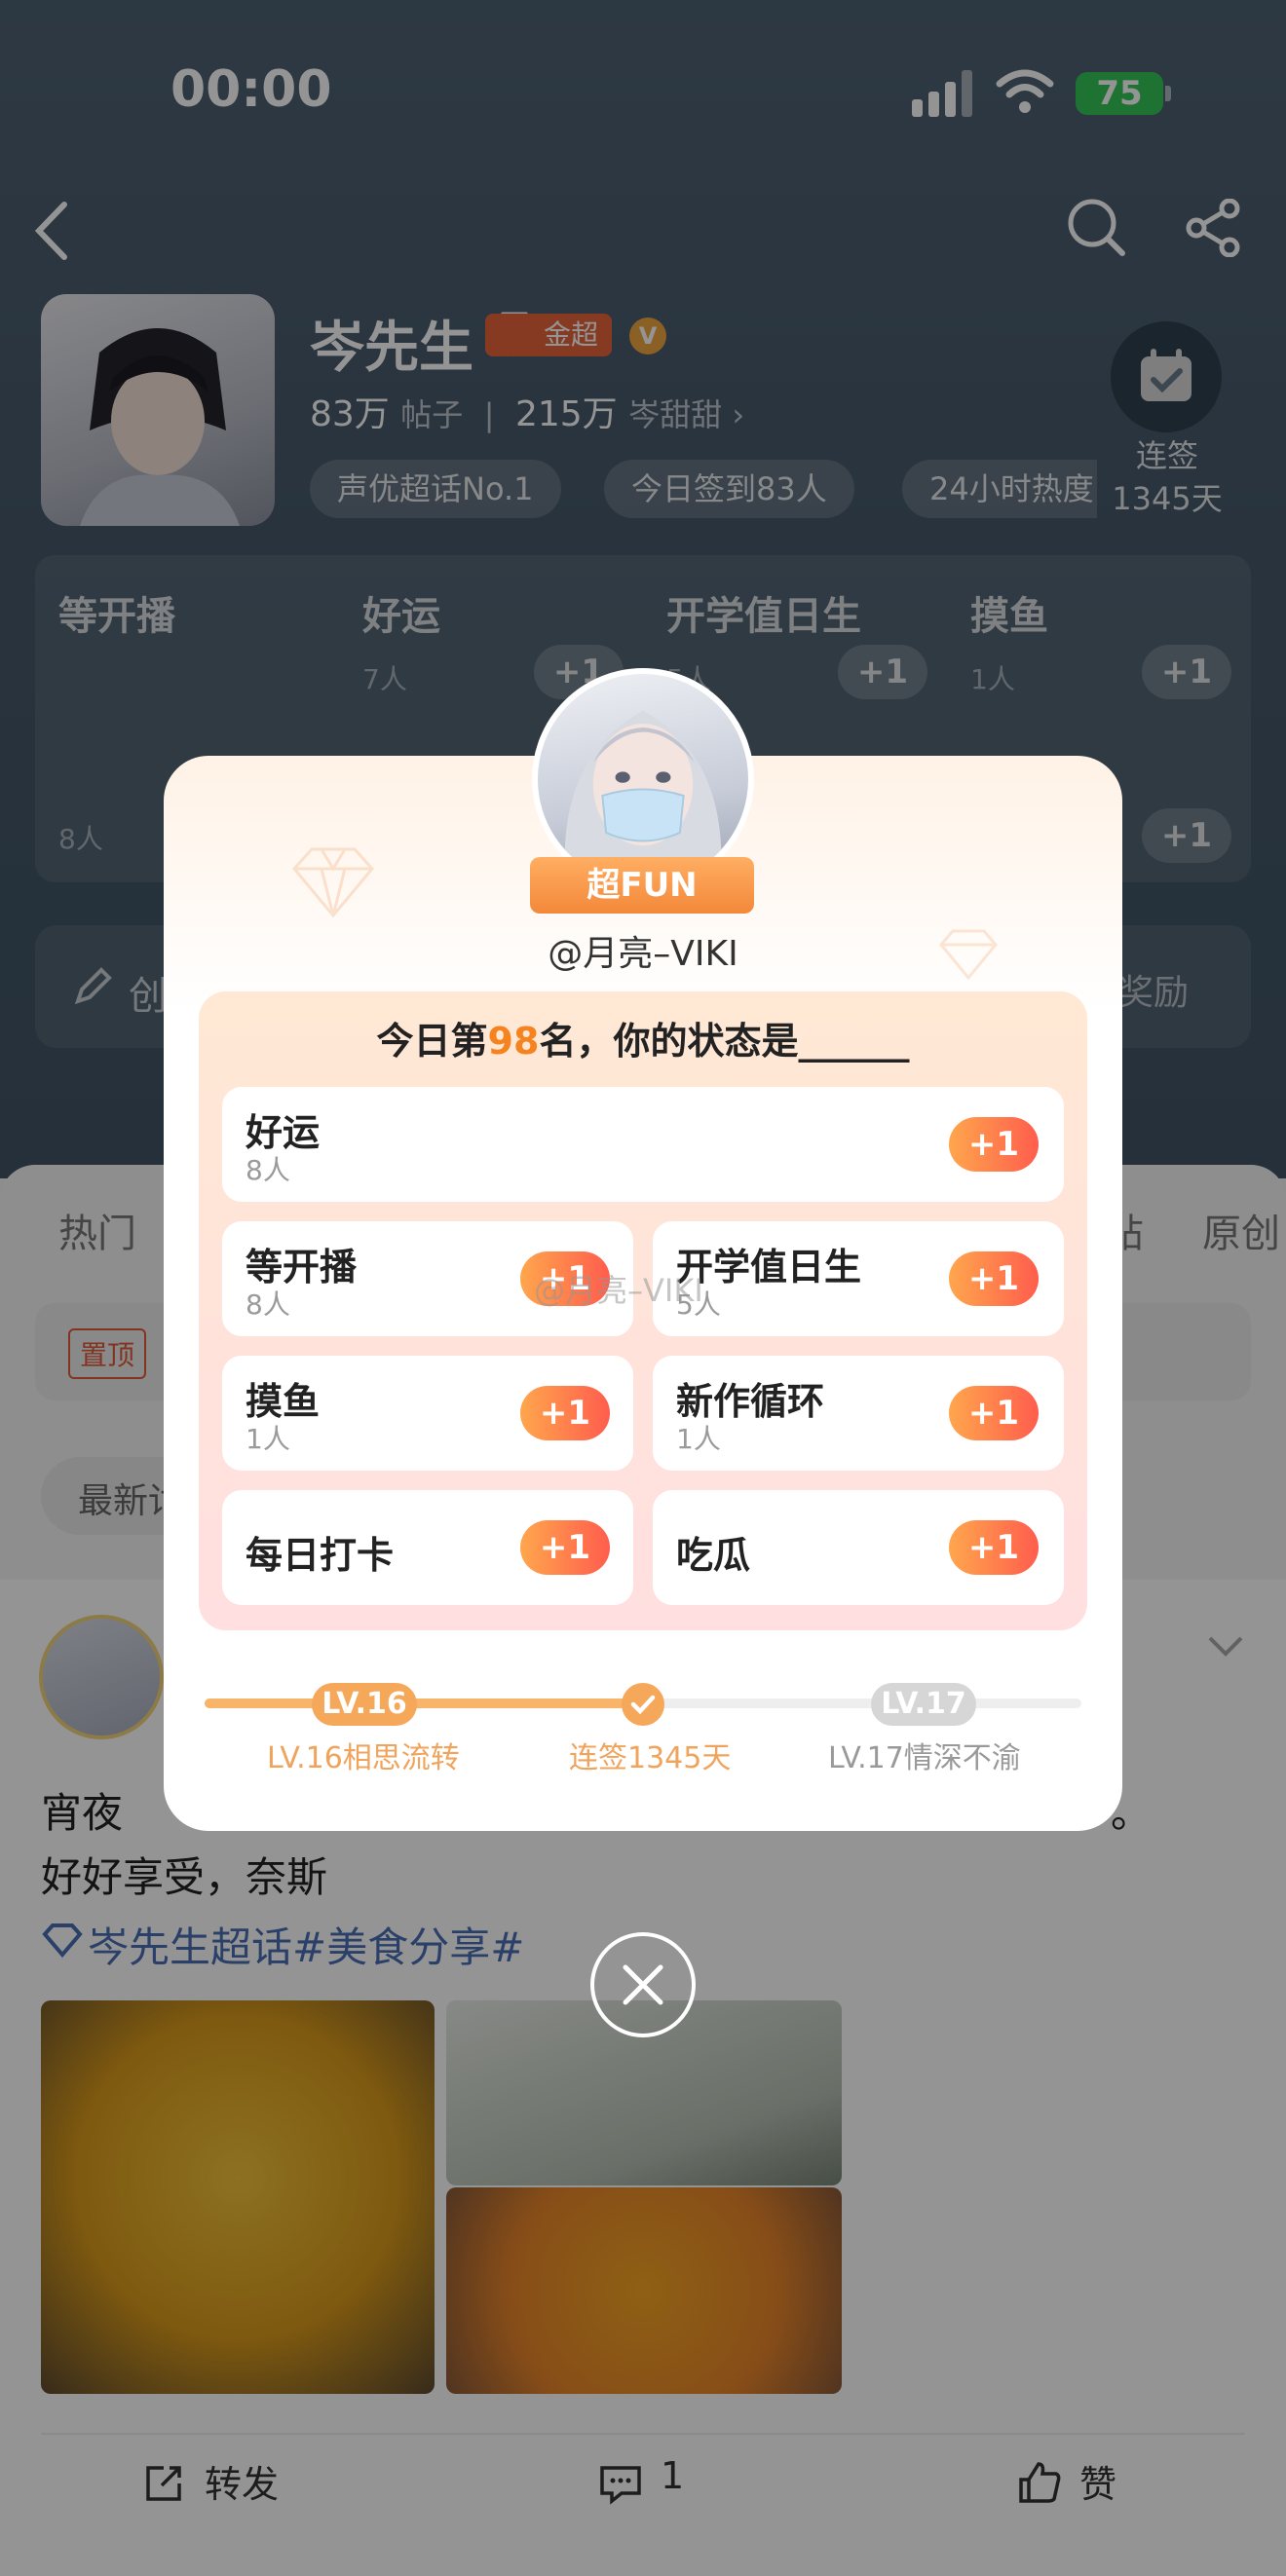 This screenshot has width=1286, height=2576. I want to click on option-label: 摸鱼, so click(283, 1401).